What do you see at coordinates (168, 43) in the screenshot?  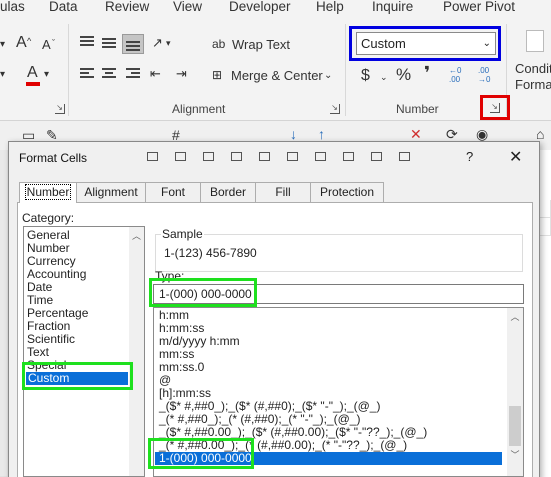 I see `orientation-dropdown-icon: ▾` at bounding box center [168, 43].